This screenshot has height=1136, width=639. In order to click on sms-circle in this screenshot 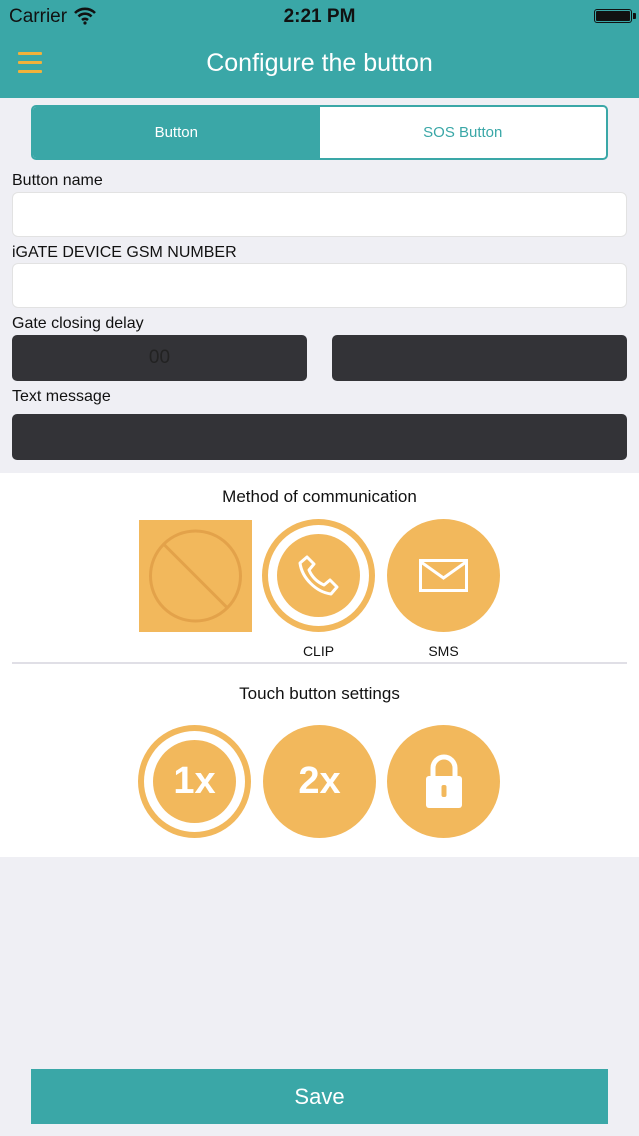, I will do `click(443, 575)`.